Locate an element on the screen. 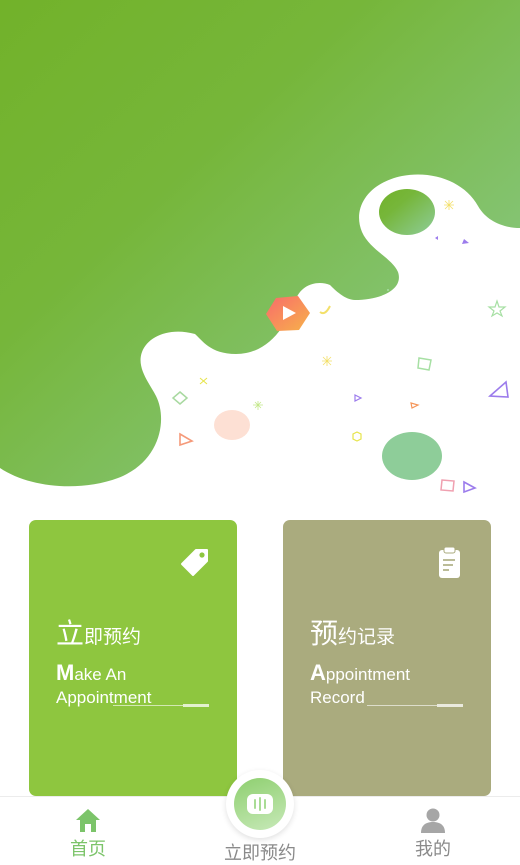 Image resolution: width=520 pixels, height=865 pixels. appointment-record-card: 预约记录 Appointment Record is located at coordinates (387, 658).